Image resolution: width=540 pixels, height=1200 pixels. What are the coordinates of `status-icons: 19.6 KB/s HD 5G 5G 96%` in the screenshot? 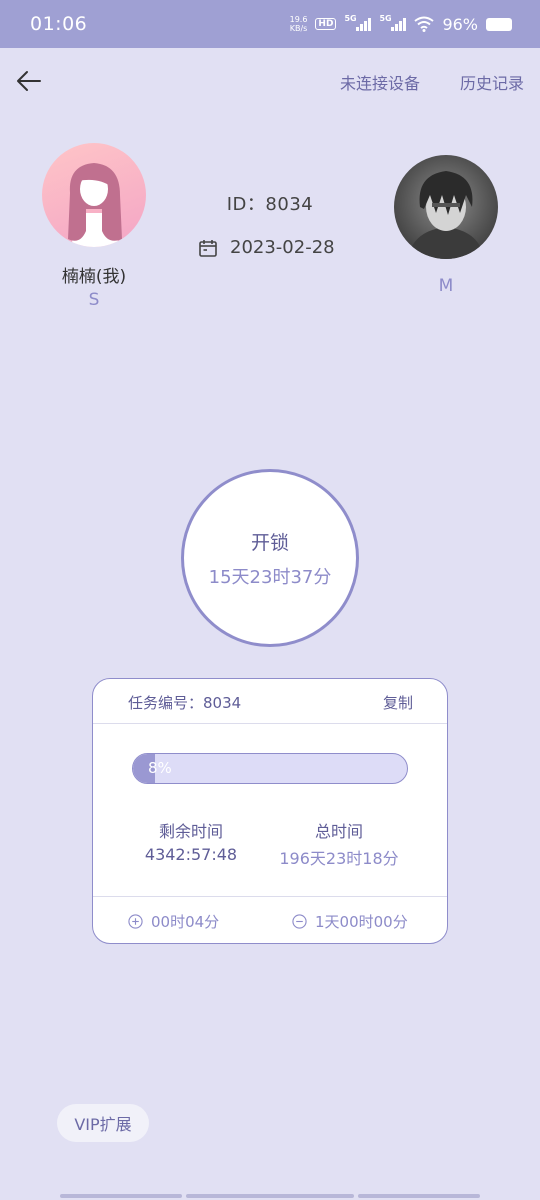 It's located at (401, 24).